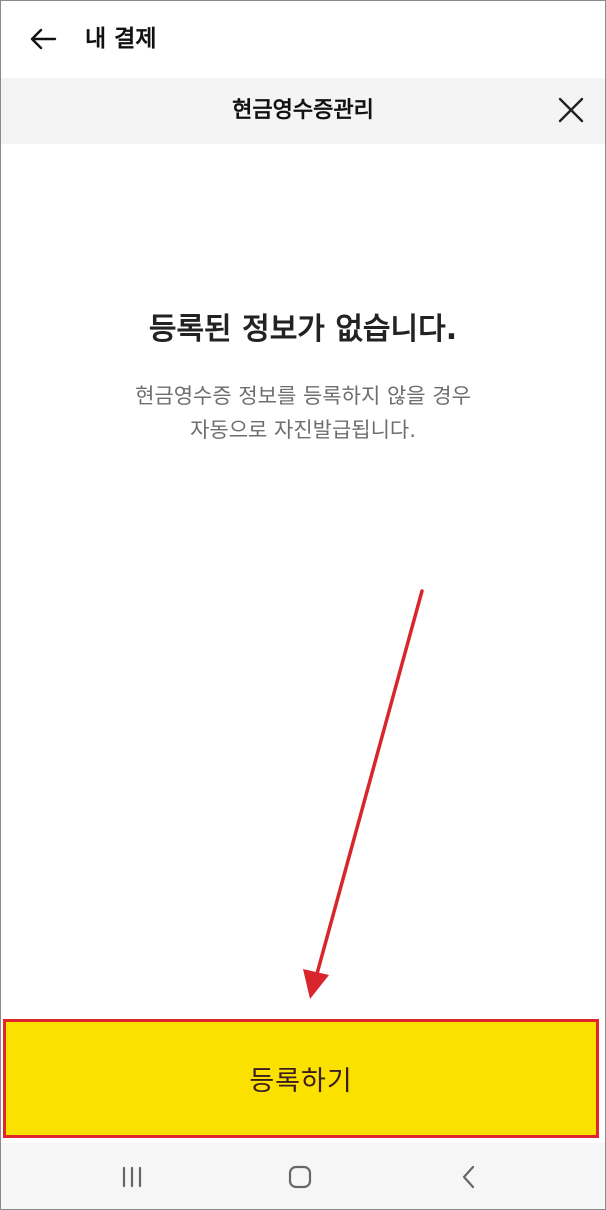 This screenshot has height=1210, width=606. I want to click on register-button-label: 등록하기, so click(301, 1081).